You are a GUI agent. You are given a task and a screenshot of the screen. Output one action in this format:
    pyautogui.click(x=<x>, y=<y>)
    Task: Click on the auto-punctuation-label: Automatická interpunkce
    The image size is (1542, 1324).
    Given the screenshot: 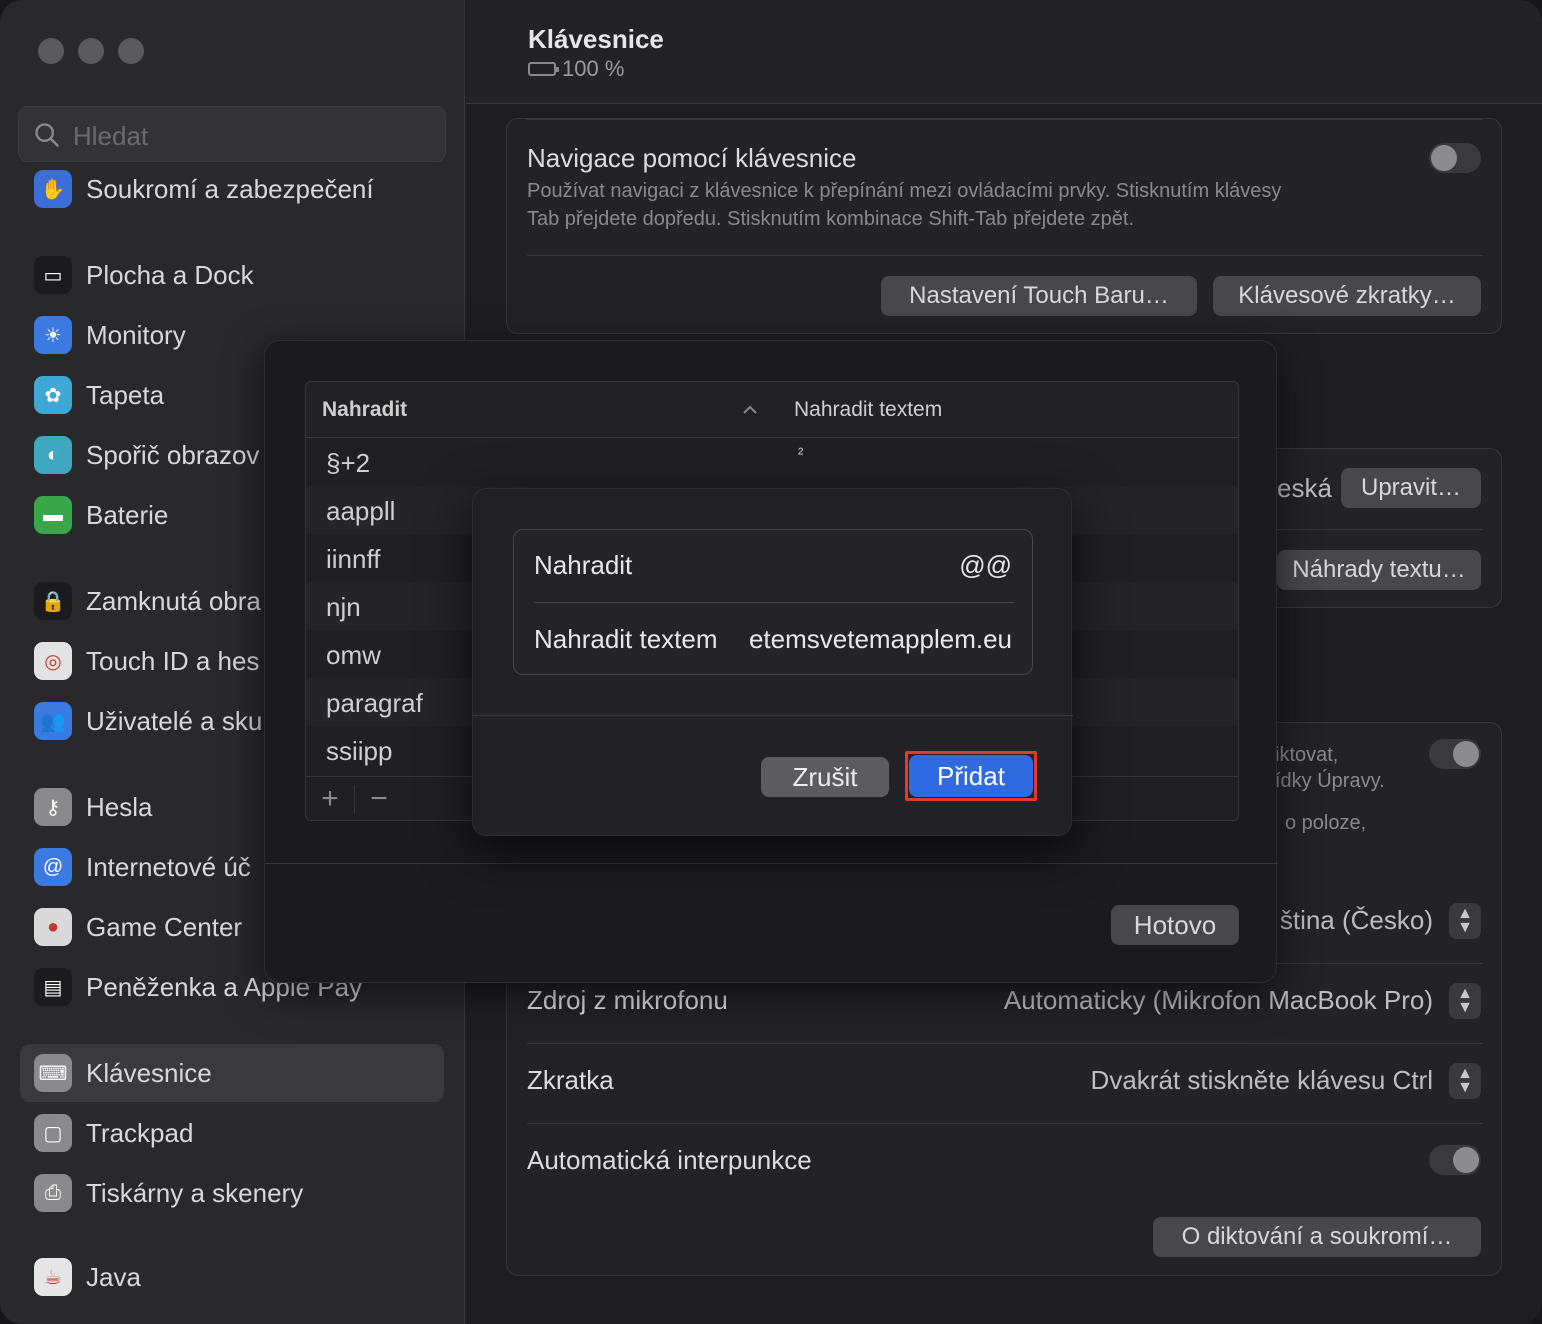 What is the action you would take?
    pyautogui.click(x=669, y=1160)
    